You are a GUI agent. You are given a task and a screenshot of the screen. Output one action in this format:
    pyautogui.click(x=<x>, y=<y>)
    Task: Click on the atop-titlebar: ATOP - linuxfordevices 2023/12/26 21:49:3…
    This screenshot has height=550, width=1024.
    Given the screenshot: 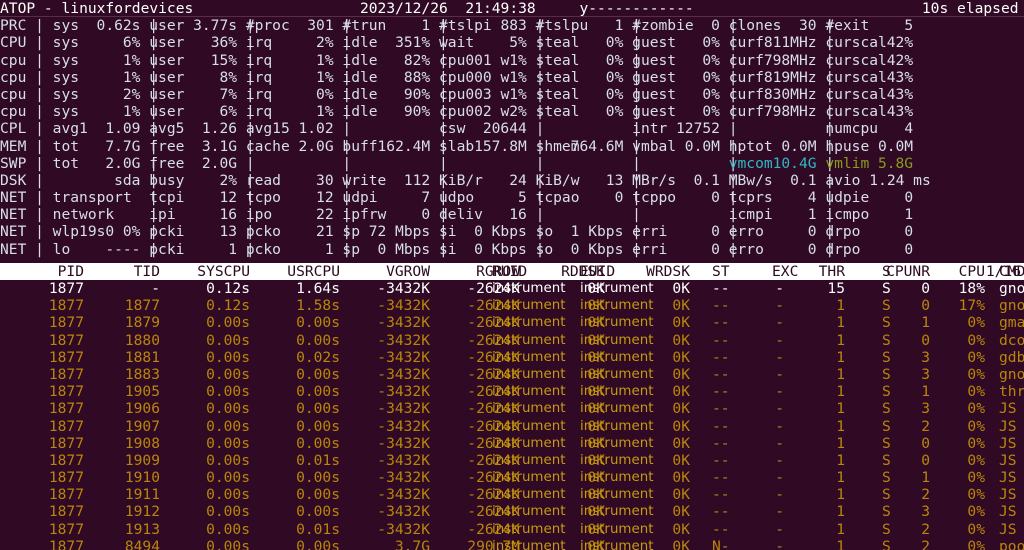 What is the action you would take?
    pyautogui.click(x=512, y=9)
    